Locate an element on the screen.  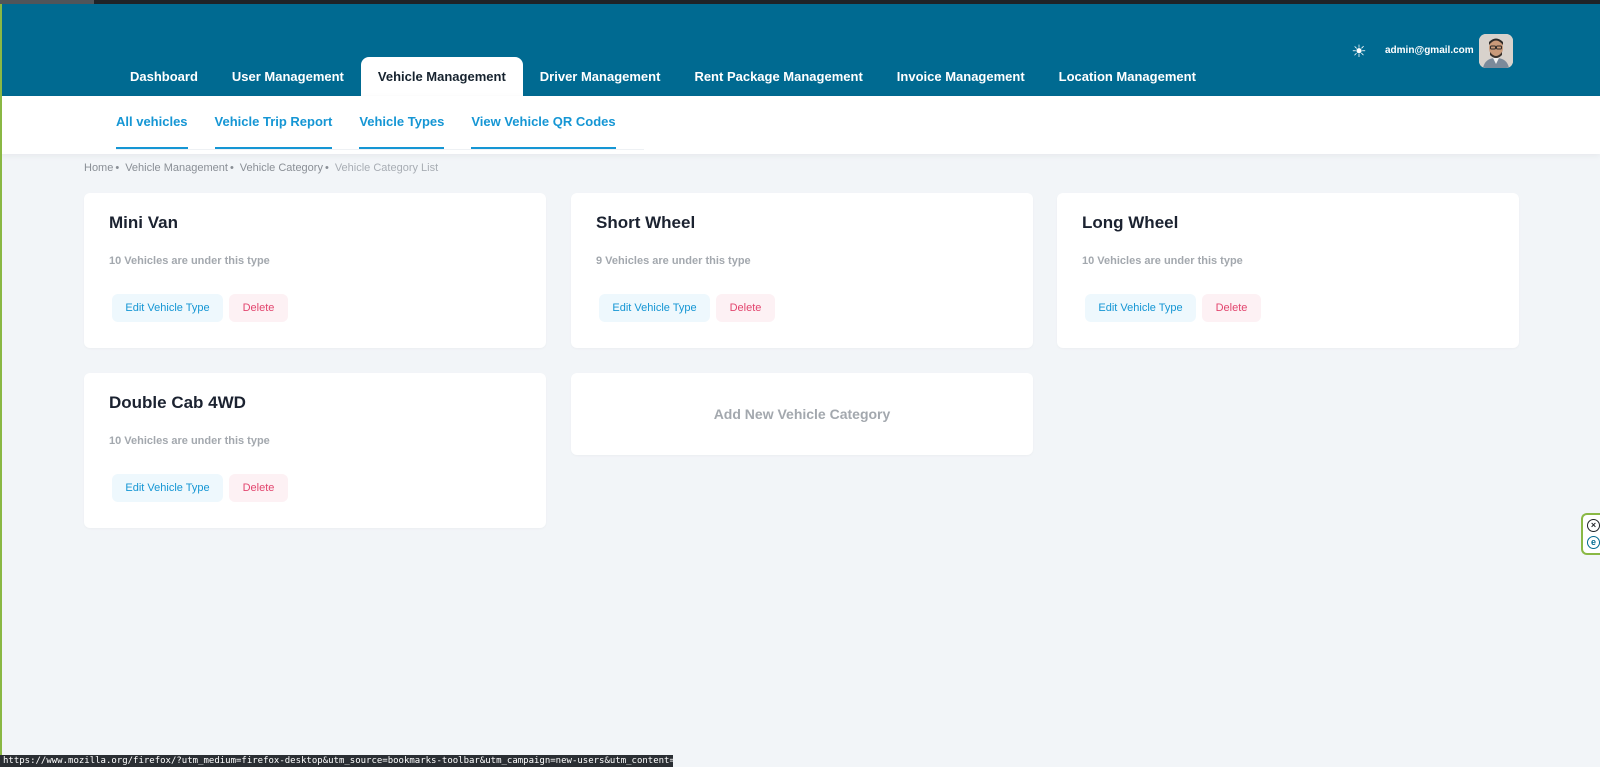
nav-item-dashboard: Dashboard is located at coordinates (164, 76).